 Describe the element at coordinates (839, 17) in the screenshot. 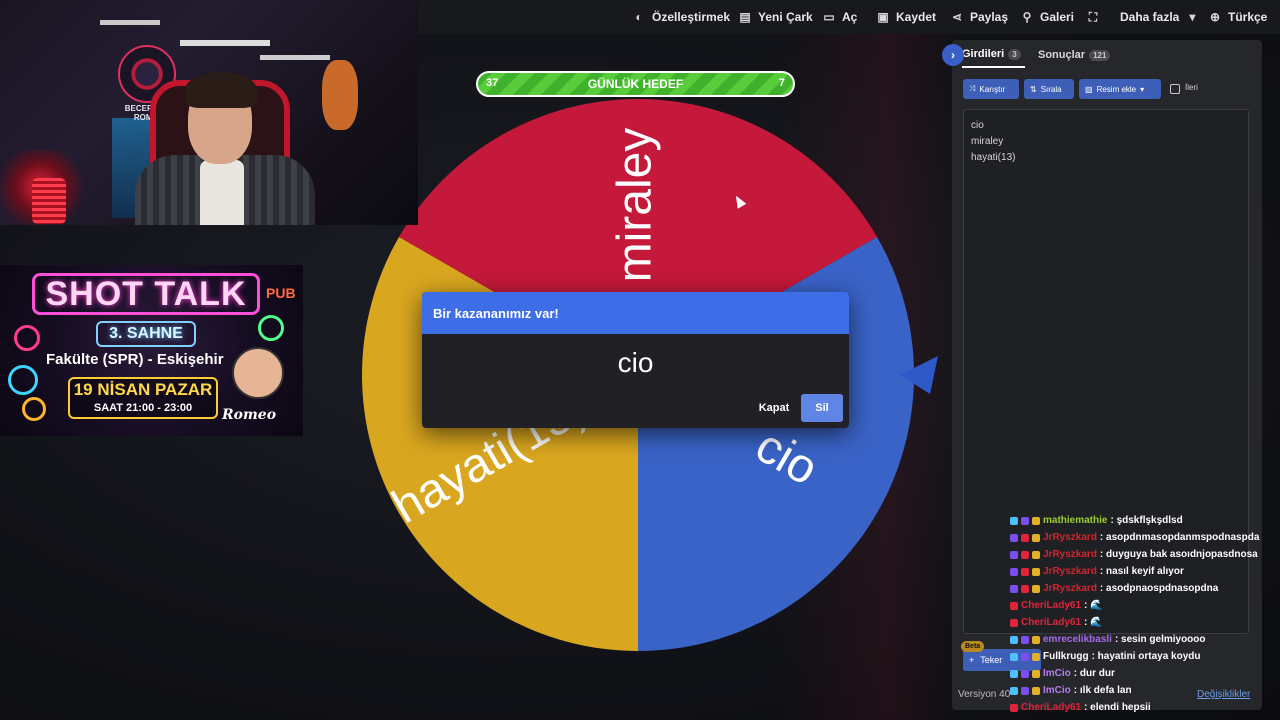

I see `nav-item-a-: ▭ Aç` at that location.